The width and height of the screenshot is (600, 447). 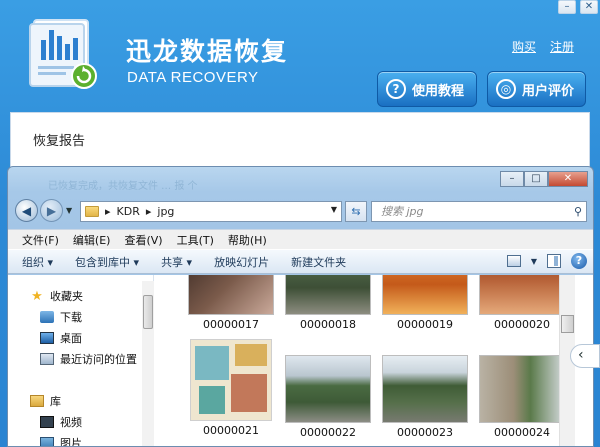 I want to click on recent-pages-dropdown: ▼, so click(x=69, y=210).